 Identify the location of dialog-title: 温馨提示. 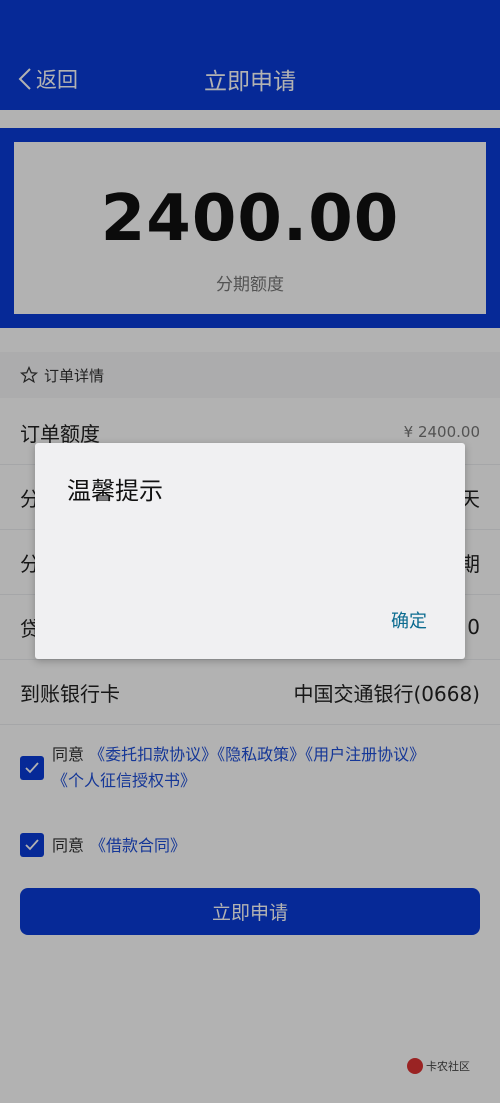
(115, 491).